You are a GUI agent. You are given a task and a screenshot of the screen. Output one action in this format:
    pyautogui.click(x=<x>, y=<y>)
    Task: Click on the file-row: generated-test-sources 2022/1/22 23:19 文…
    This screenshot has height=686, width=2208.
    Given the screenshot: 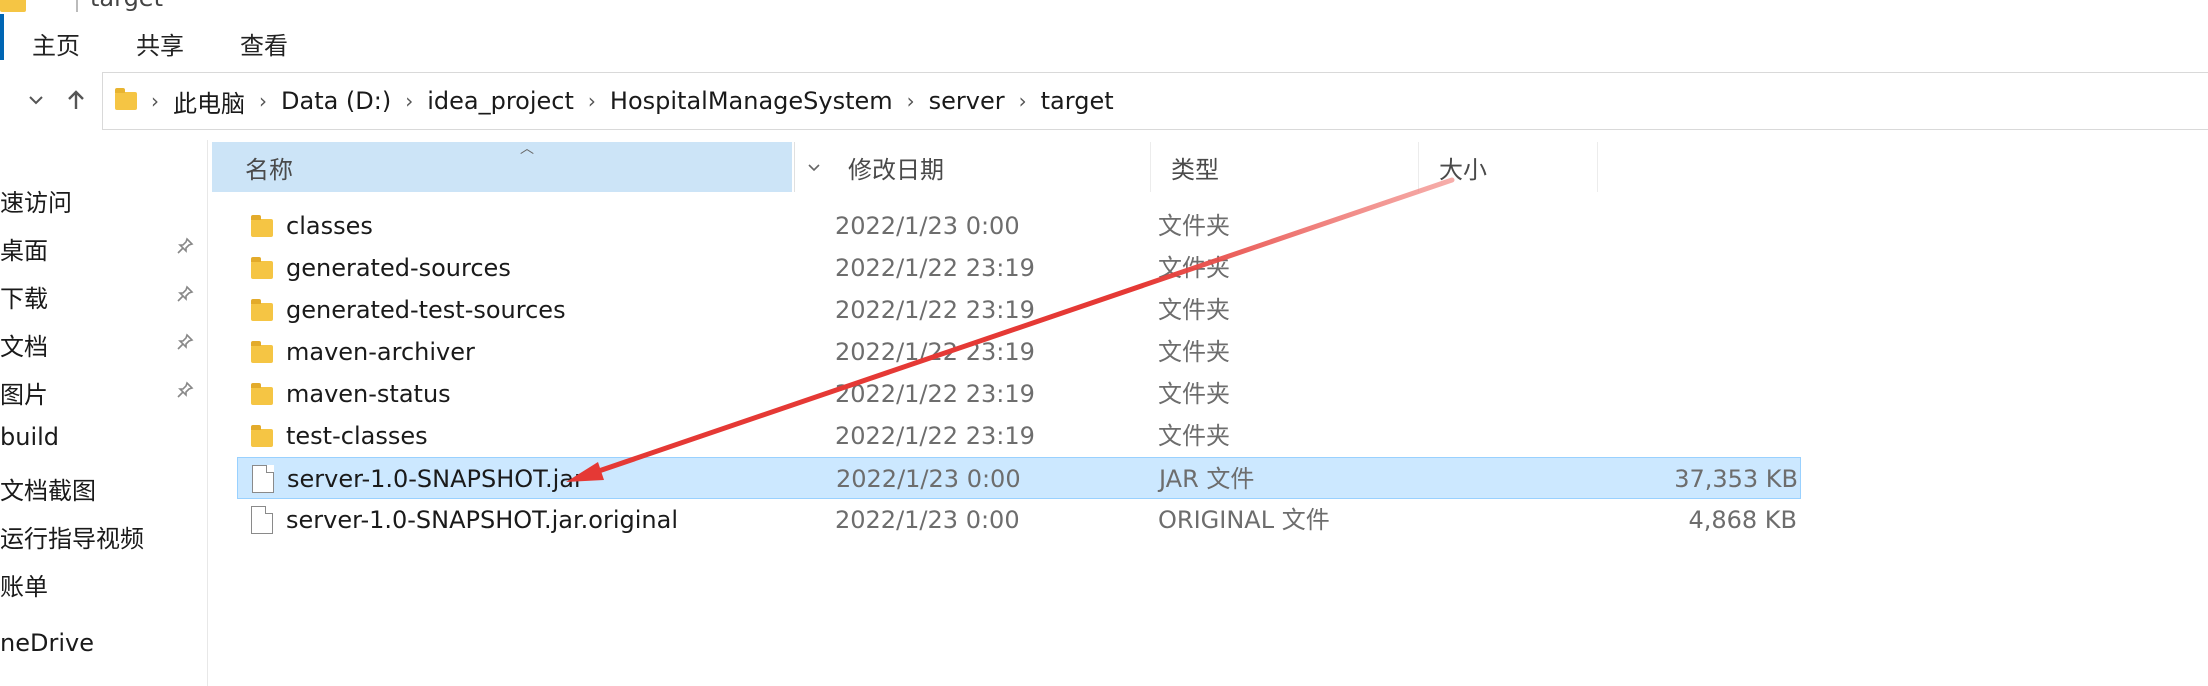 What is the action you would take?
    pyautogui.click(x=1019, y=310)
    